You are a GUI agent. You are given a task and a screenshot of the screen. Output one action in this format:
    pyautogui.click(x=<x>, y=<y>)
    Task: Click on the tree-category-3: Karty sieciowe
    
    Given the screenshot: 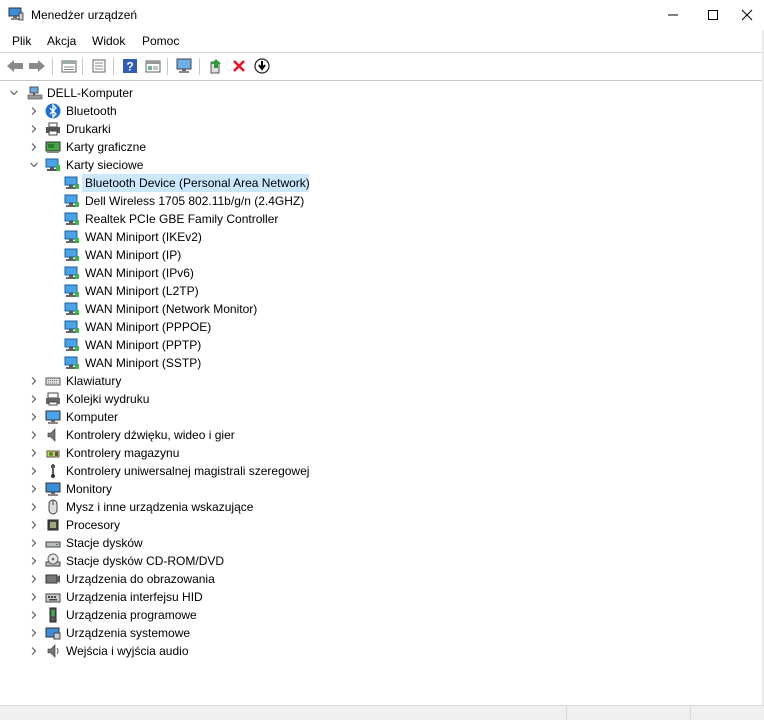 What is the action you would take?
    pyautogui.click(x=104, y=165)
    